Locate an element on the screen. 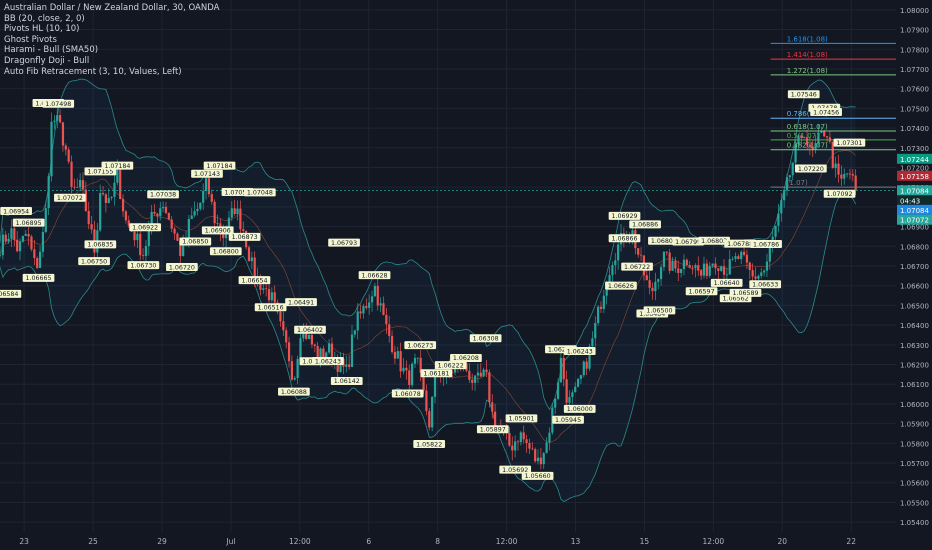 The image size is (932, 550). indicator-pivots-hl: Pivots HL (10, 10) is located at coordinates (111, 29).